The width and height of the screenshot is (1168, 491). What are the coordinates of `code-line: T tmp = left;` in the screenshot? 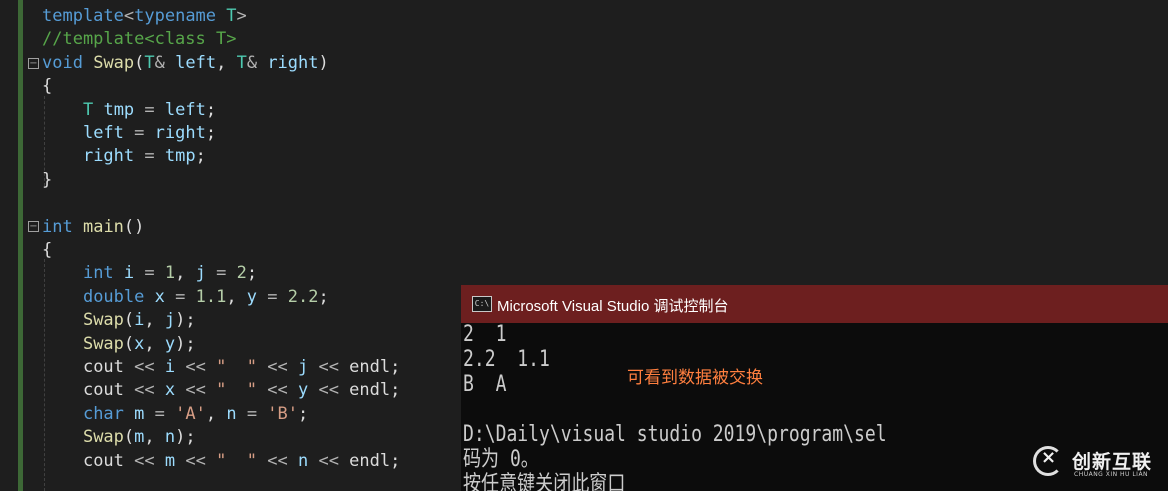 It's located at (129, 110).